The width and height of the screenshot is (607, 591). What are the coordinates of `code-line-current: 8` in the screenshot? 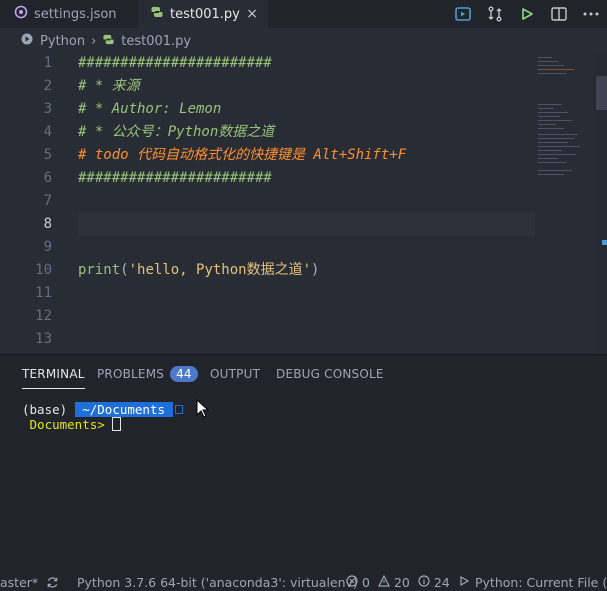 It's located at (270, 224).